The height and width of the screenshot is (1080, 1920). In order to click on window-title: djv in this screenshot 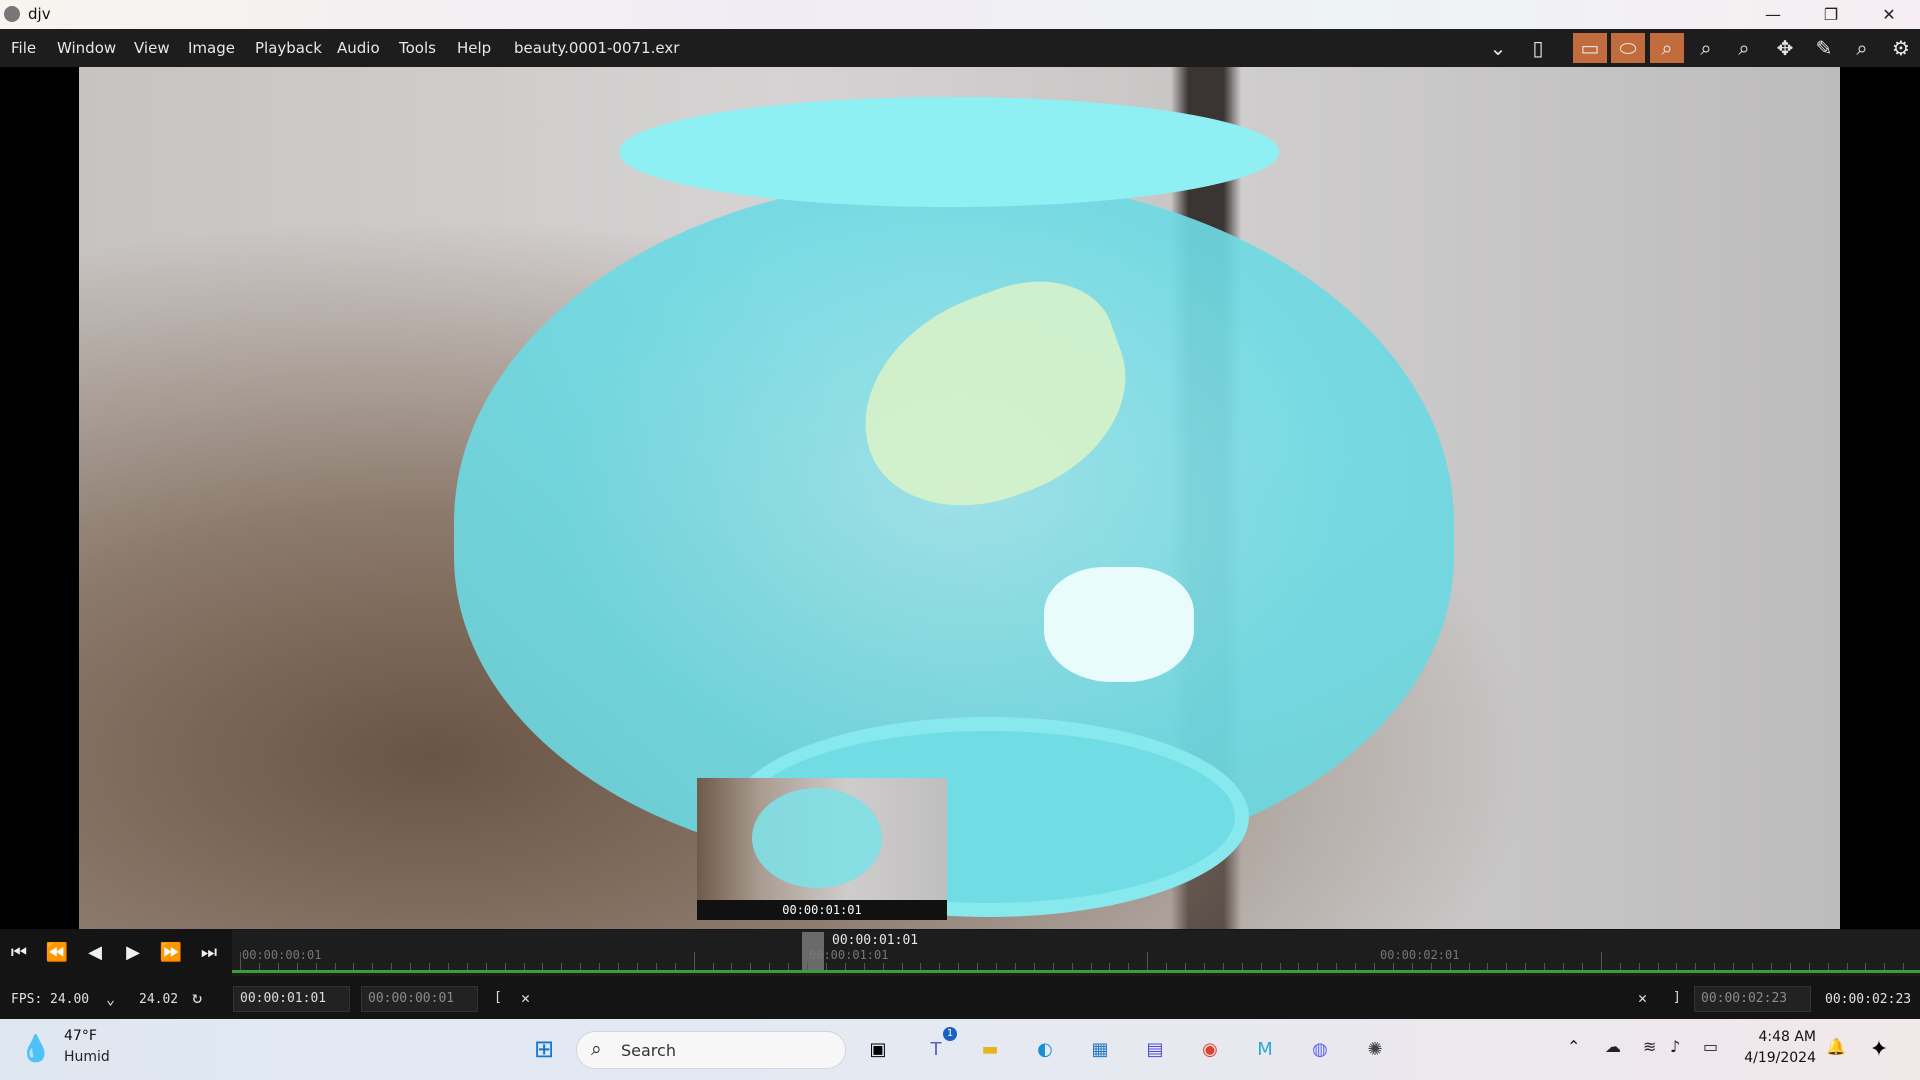, I will do `click(39, 14)`.